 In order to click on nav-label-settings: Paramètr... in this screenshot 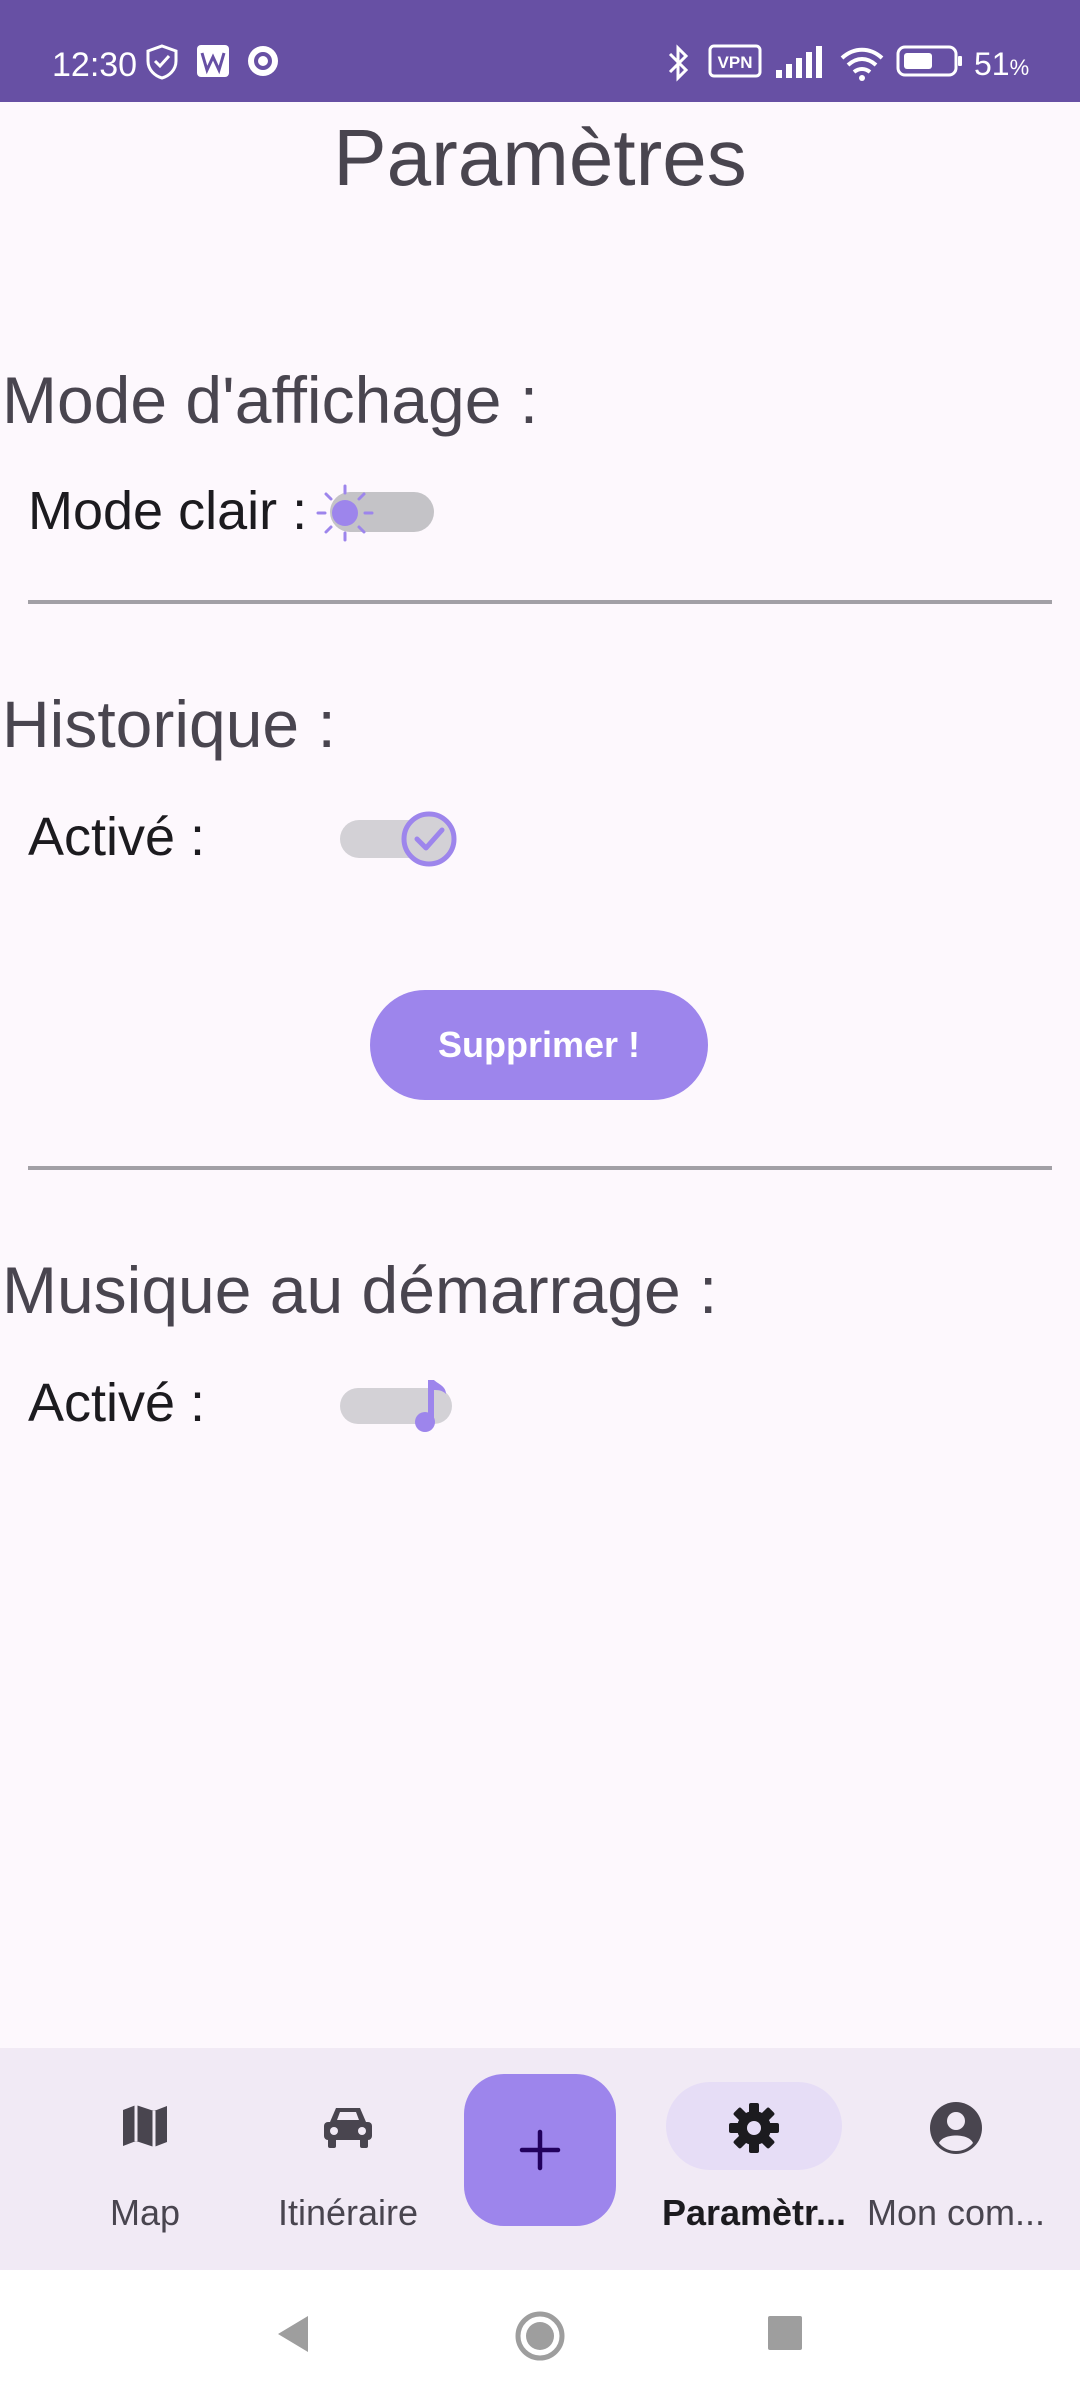, I will do `click(754, 2212)`.